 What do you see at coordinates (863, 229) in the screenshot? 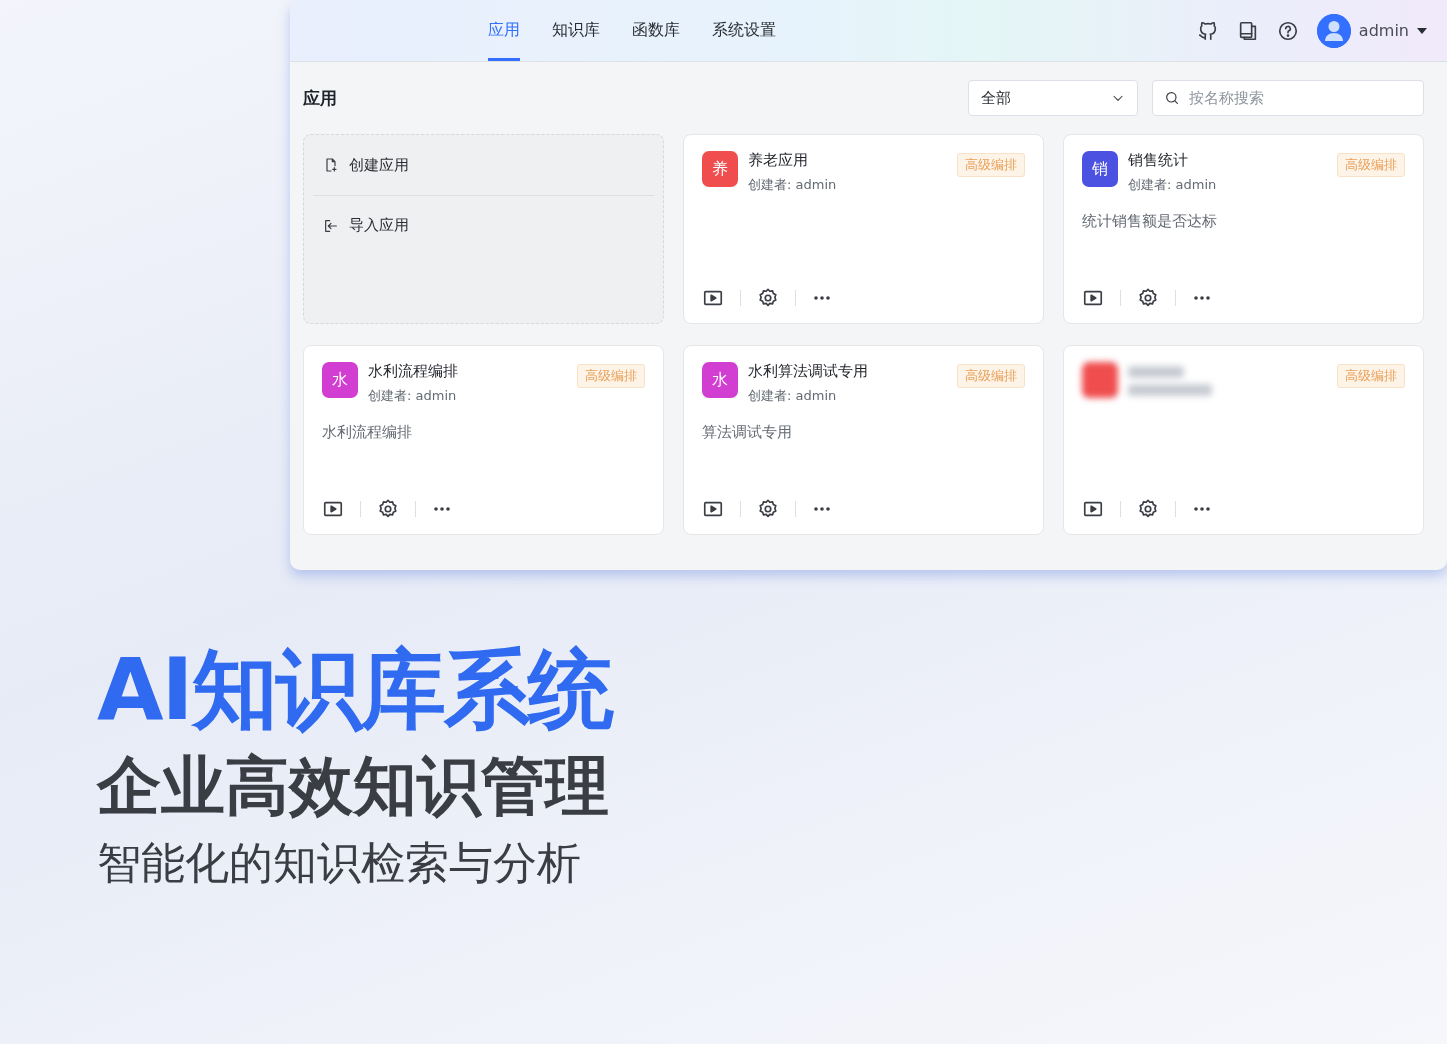
I see `app-card: 养 养老应用 创建者: admin 高级编排` at bounding box center [863, 229].